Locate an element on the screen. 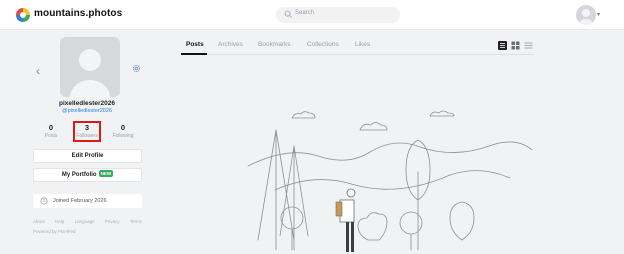 Image resolution: width=624 pixels, height=254 pixels. compact-list-icon is located at coordinates (528, 45).